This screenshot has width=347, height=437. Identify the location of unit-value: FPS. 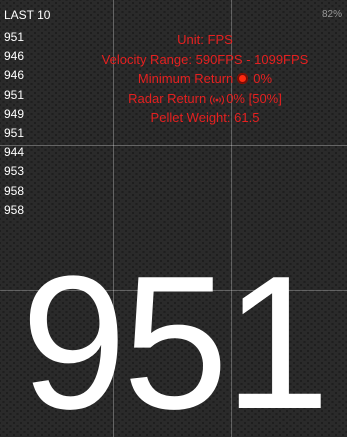
(220, 39).